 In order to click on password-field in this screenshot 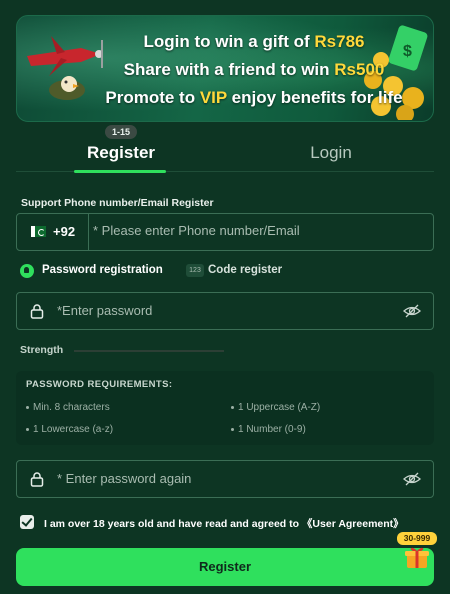, I will do `click(225, 311)`.